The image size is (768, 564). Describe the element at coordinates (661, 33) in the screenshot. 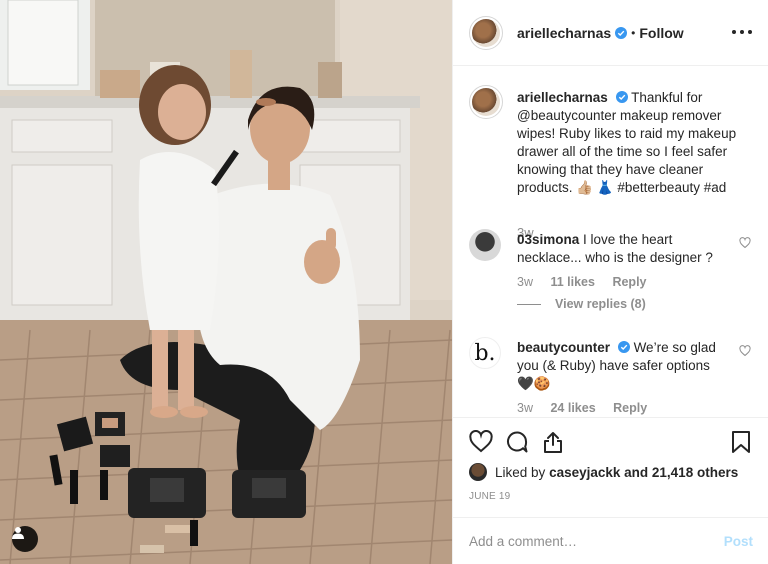

I see `follow-button: Follow` at that location.